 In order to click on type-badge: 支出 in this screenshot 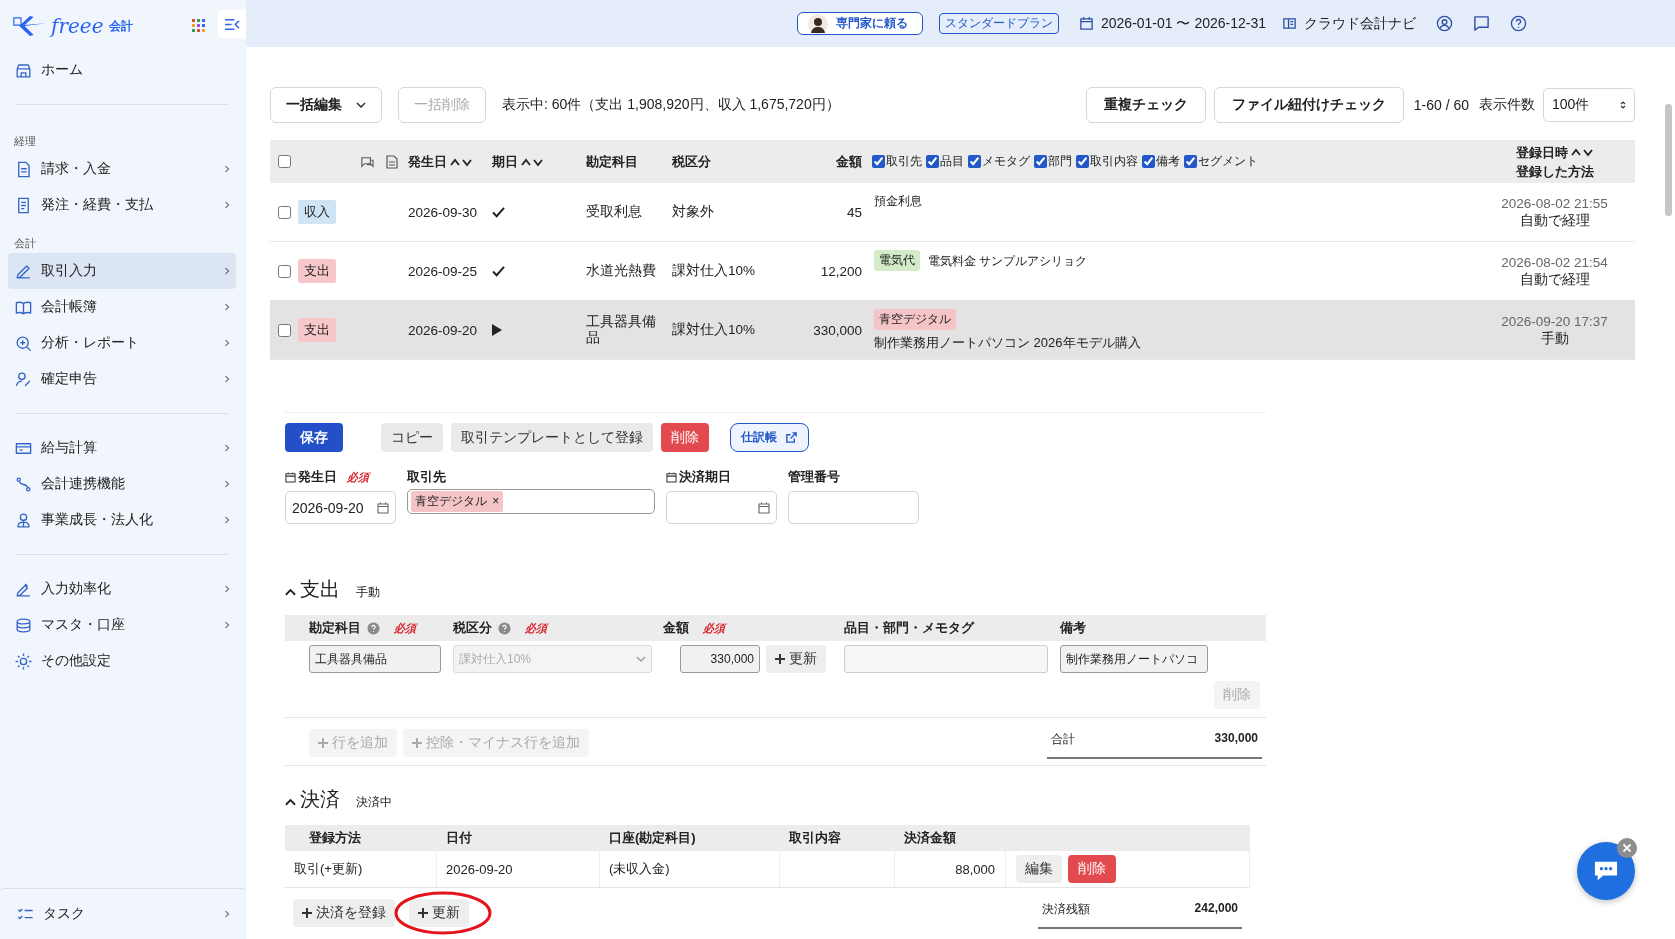, I will do `click(317, 330)`.